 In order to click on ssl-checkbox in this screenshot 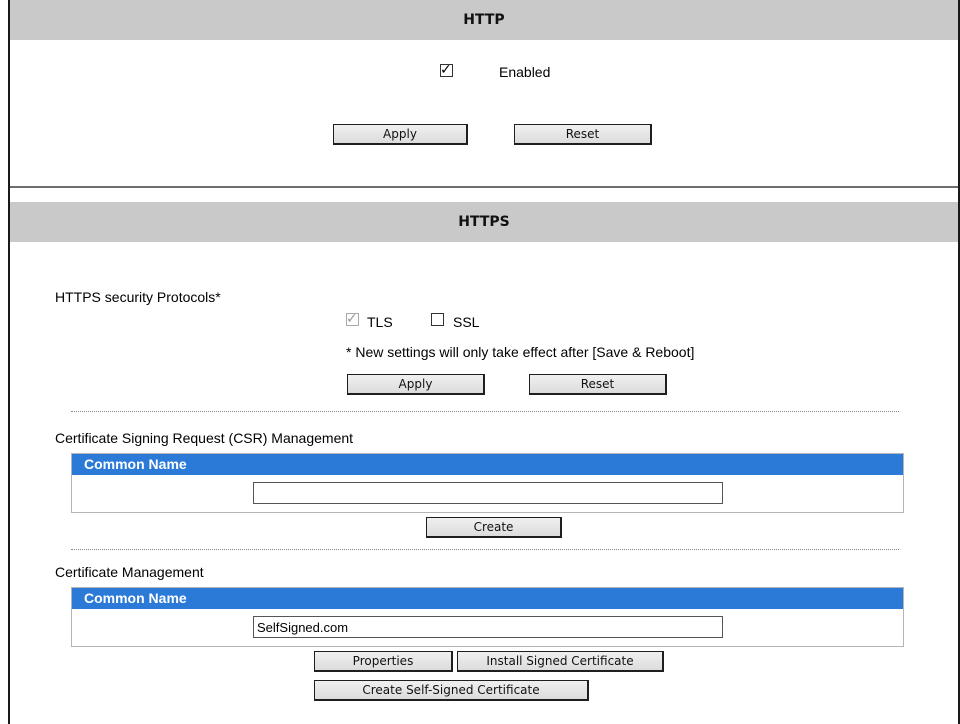, I will do `click(437, 319)`.